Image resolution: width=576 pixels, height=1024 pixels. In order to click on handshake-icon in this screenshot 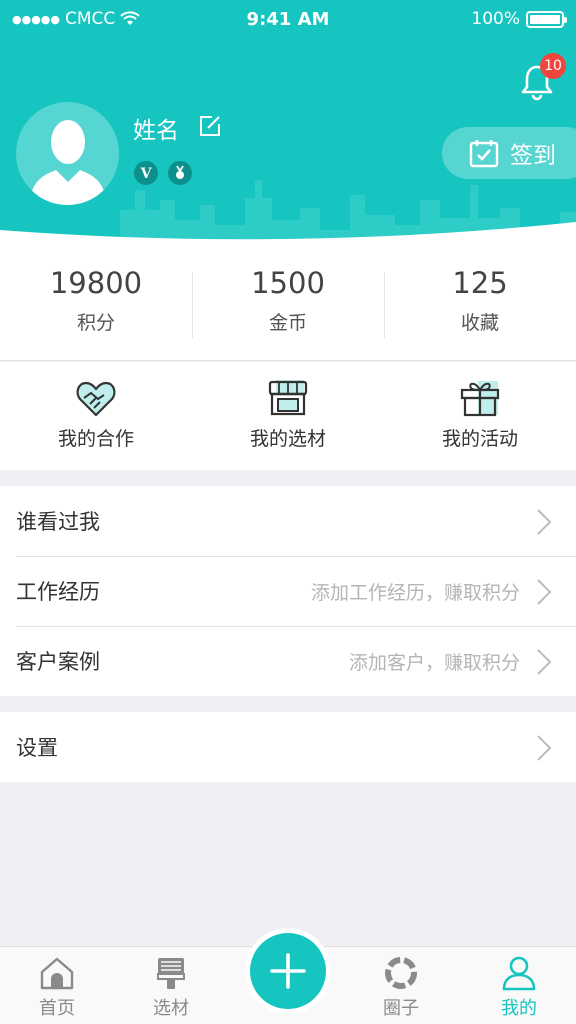, I will do `click(96, 399)`.